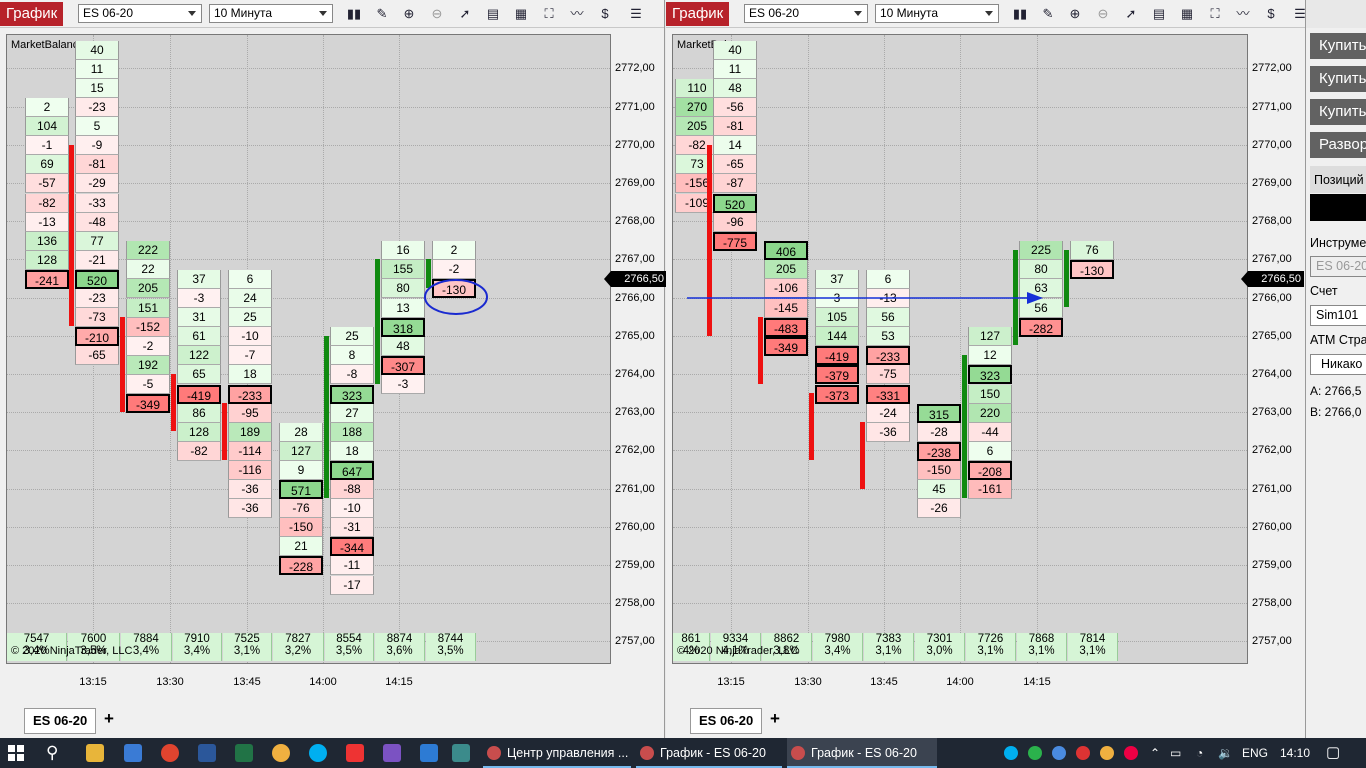  Describe the element at coordinates (207, 753) in the screenshot. I see `word-icon` at that location.